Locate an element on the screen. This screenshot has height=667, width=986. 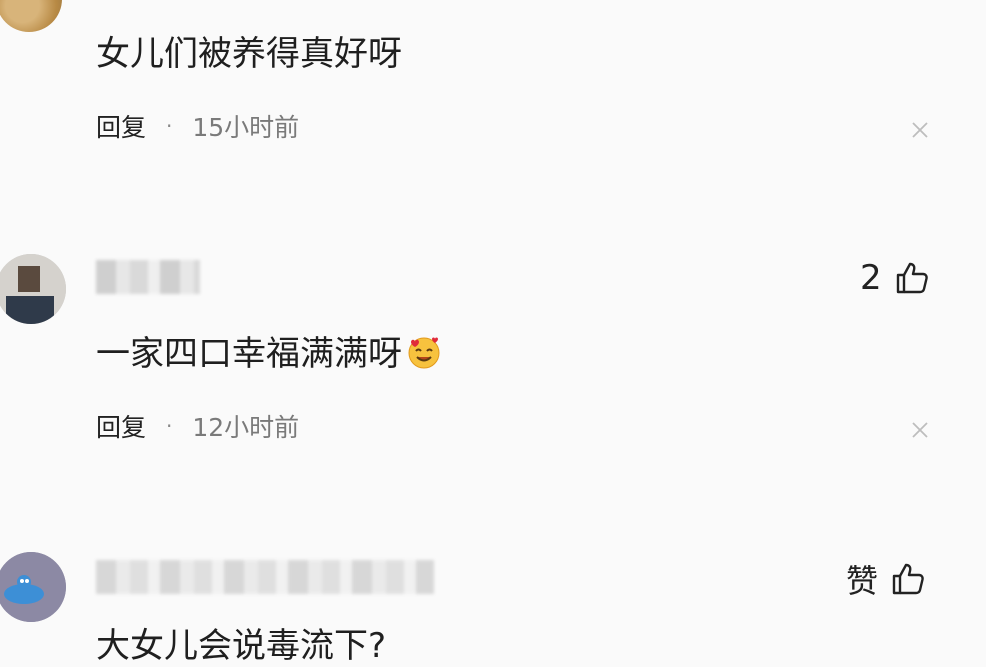
timestamp: 12小时前 is located at coordinates (246, 427).